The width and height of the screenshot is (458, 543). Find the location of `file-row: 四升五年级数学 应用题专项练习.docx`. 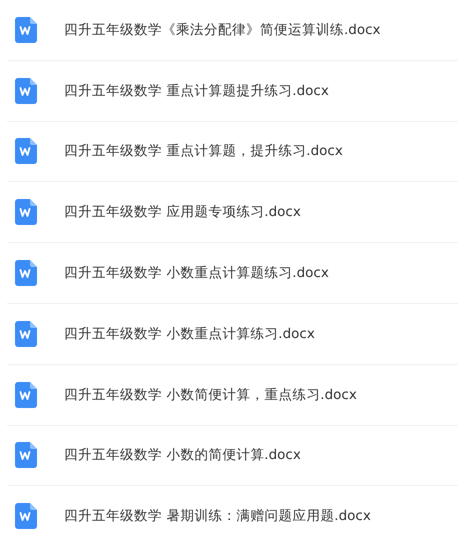

file-row: 四升五年级数学 应用题专项练习.docx is located at coordinates (232, 213).